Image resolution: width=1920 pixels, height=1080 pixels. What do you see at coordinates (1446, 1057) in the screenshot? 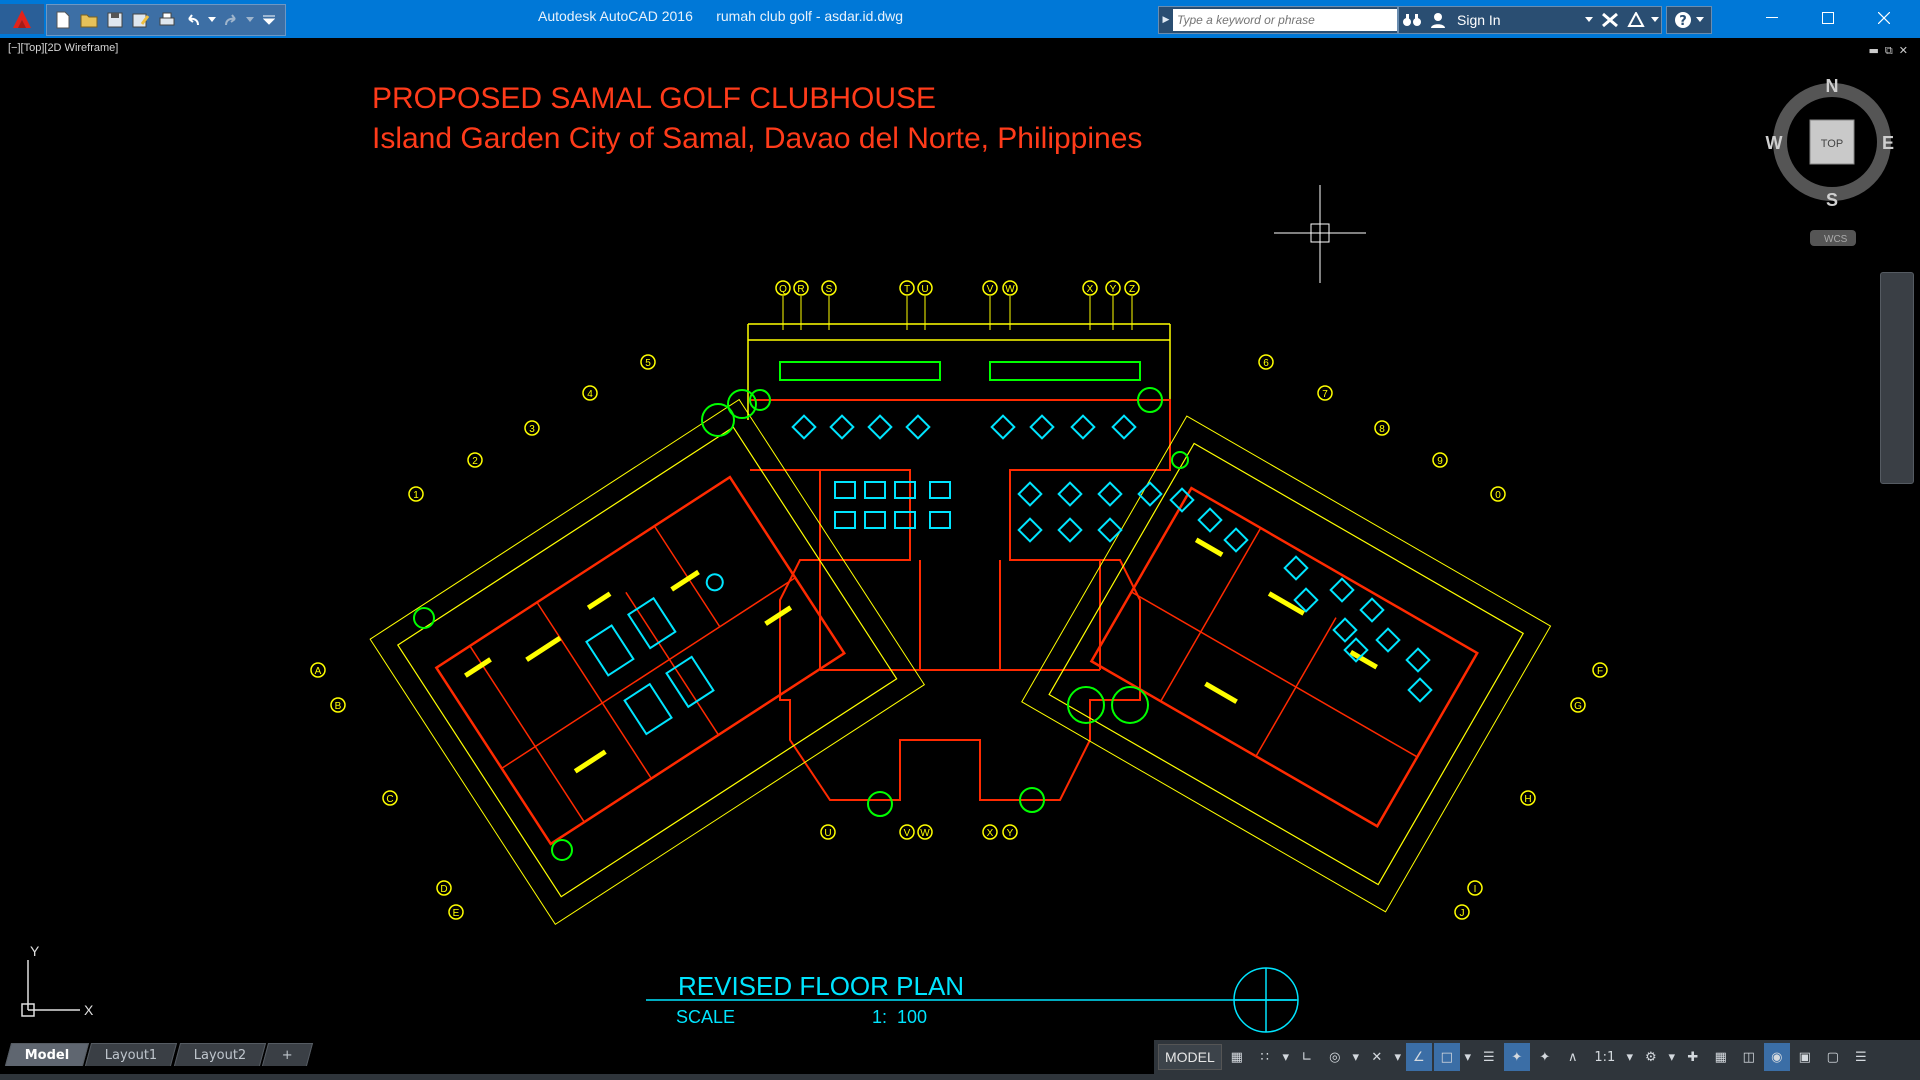
I see `object-snap-icon: □` at bounding box center [1446, 1057].